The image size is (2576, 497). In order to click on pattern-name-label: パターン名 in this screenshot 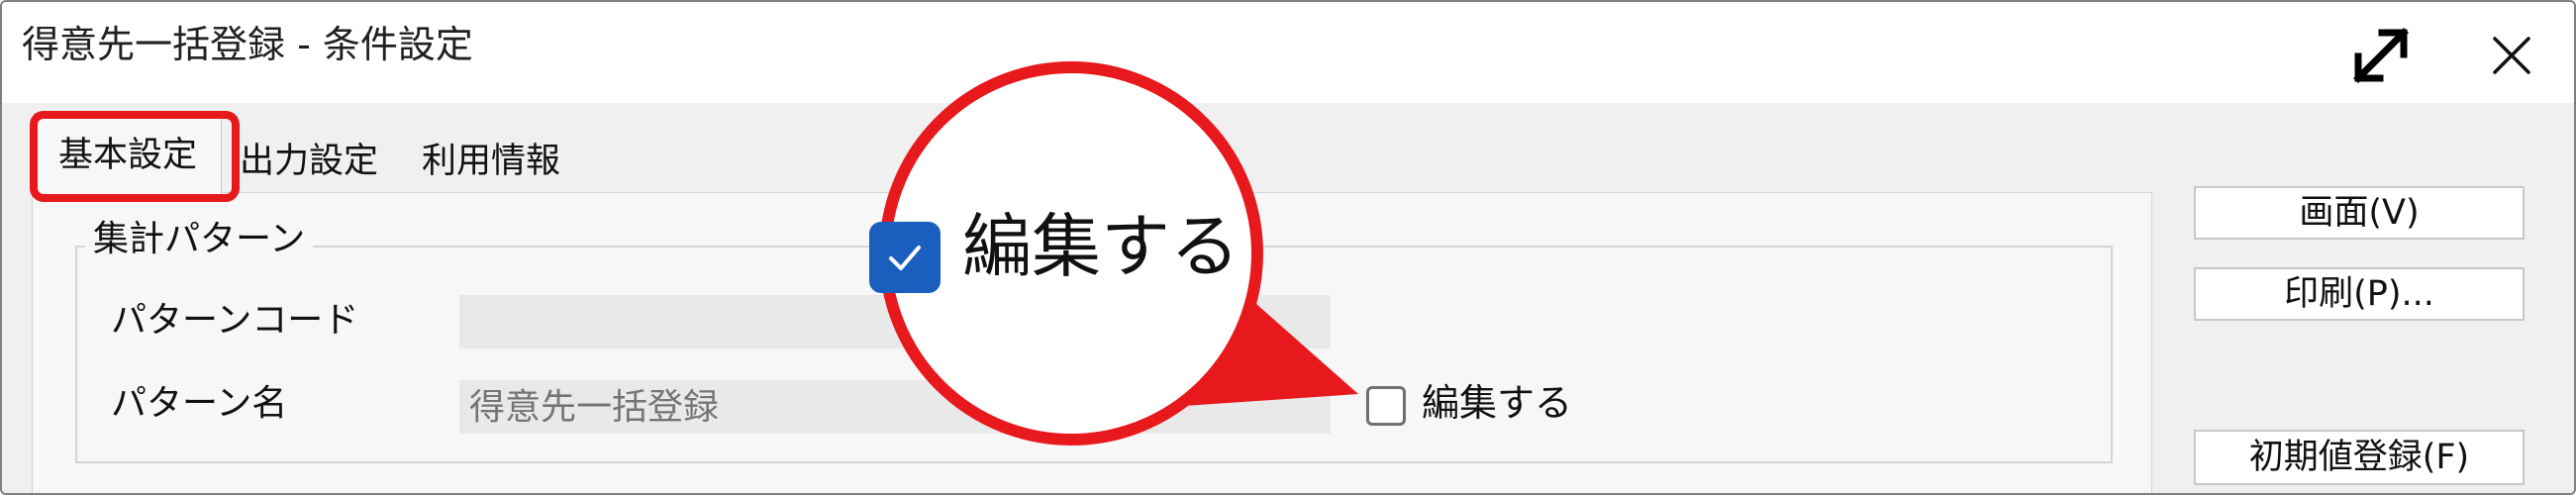, I will do `click(200, 403)`.